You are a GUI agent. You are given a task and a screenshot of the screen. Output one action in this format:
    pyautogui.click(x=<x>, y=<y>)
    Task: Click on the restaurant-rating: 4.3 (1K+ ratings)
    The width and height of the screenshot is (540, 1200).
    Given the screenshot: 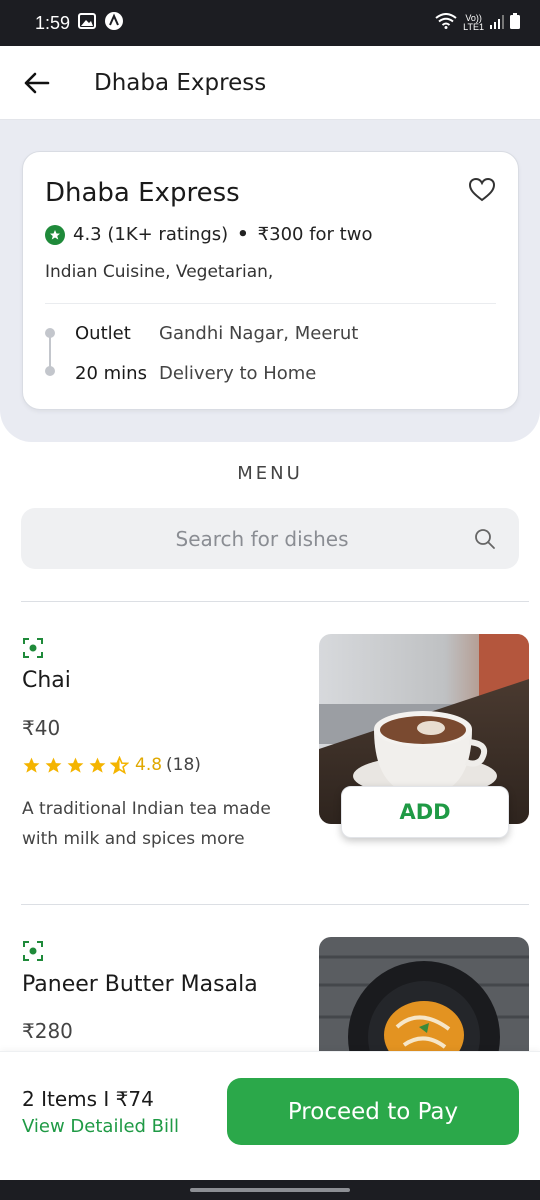 What is the action you would take?
    pyautogui.click(x=151, y=234)
    